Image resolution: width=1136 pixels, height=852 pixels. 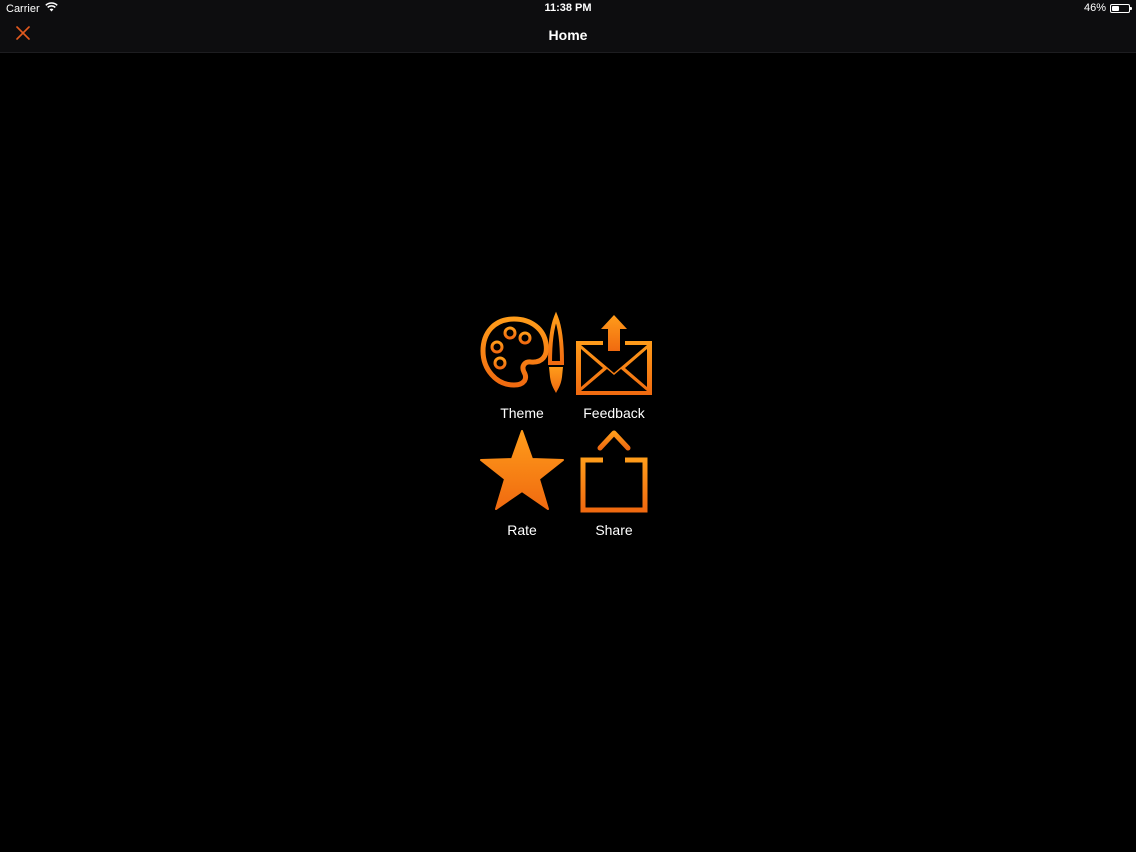 I want to click on theme-label: Theme, so click(x=522, y=413).